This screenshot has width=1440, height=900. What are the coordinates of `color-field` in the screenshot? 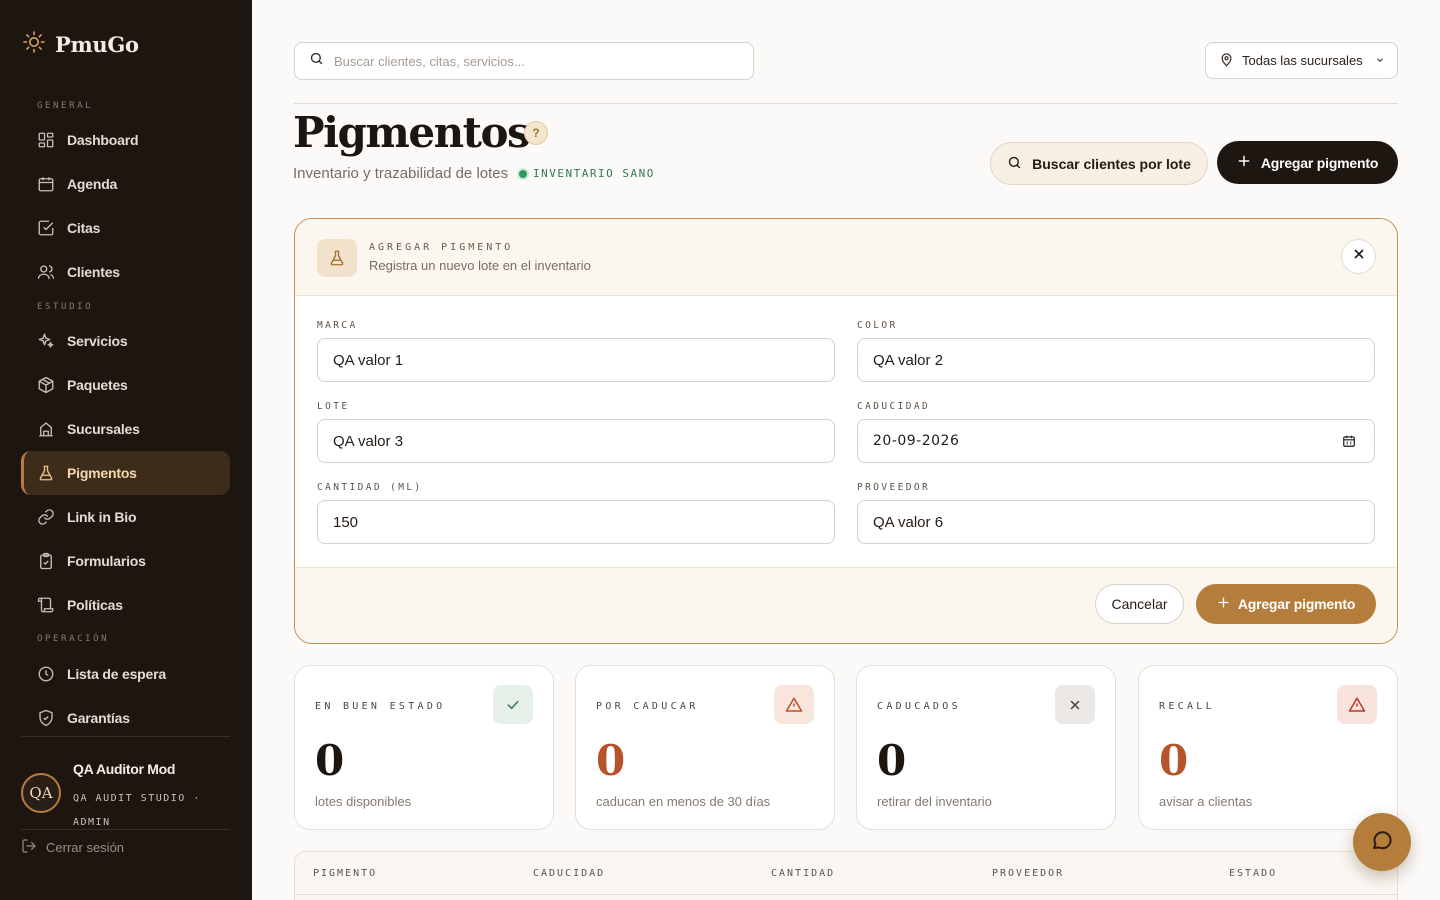 It's located at (1116, 360).